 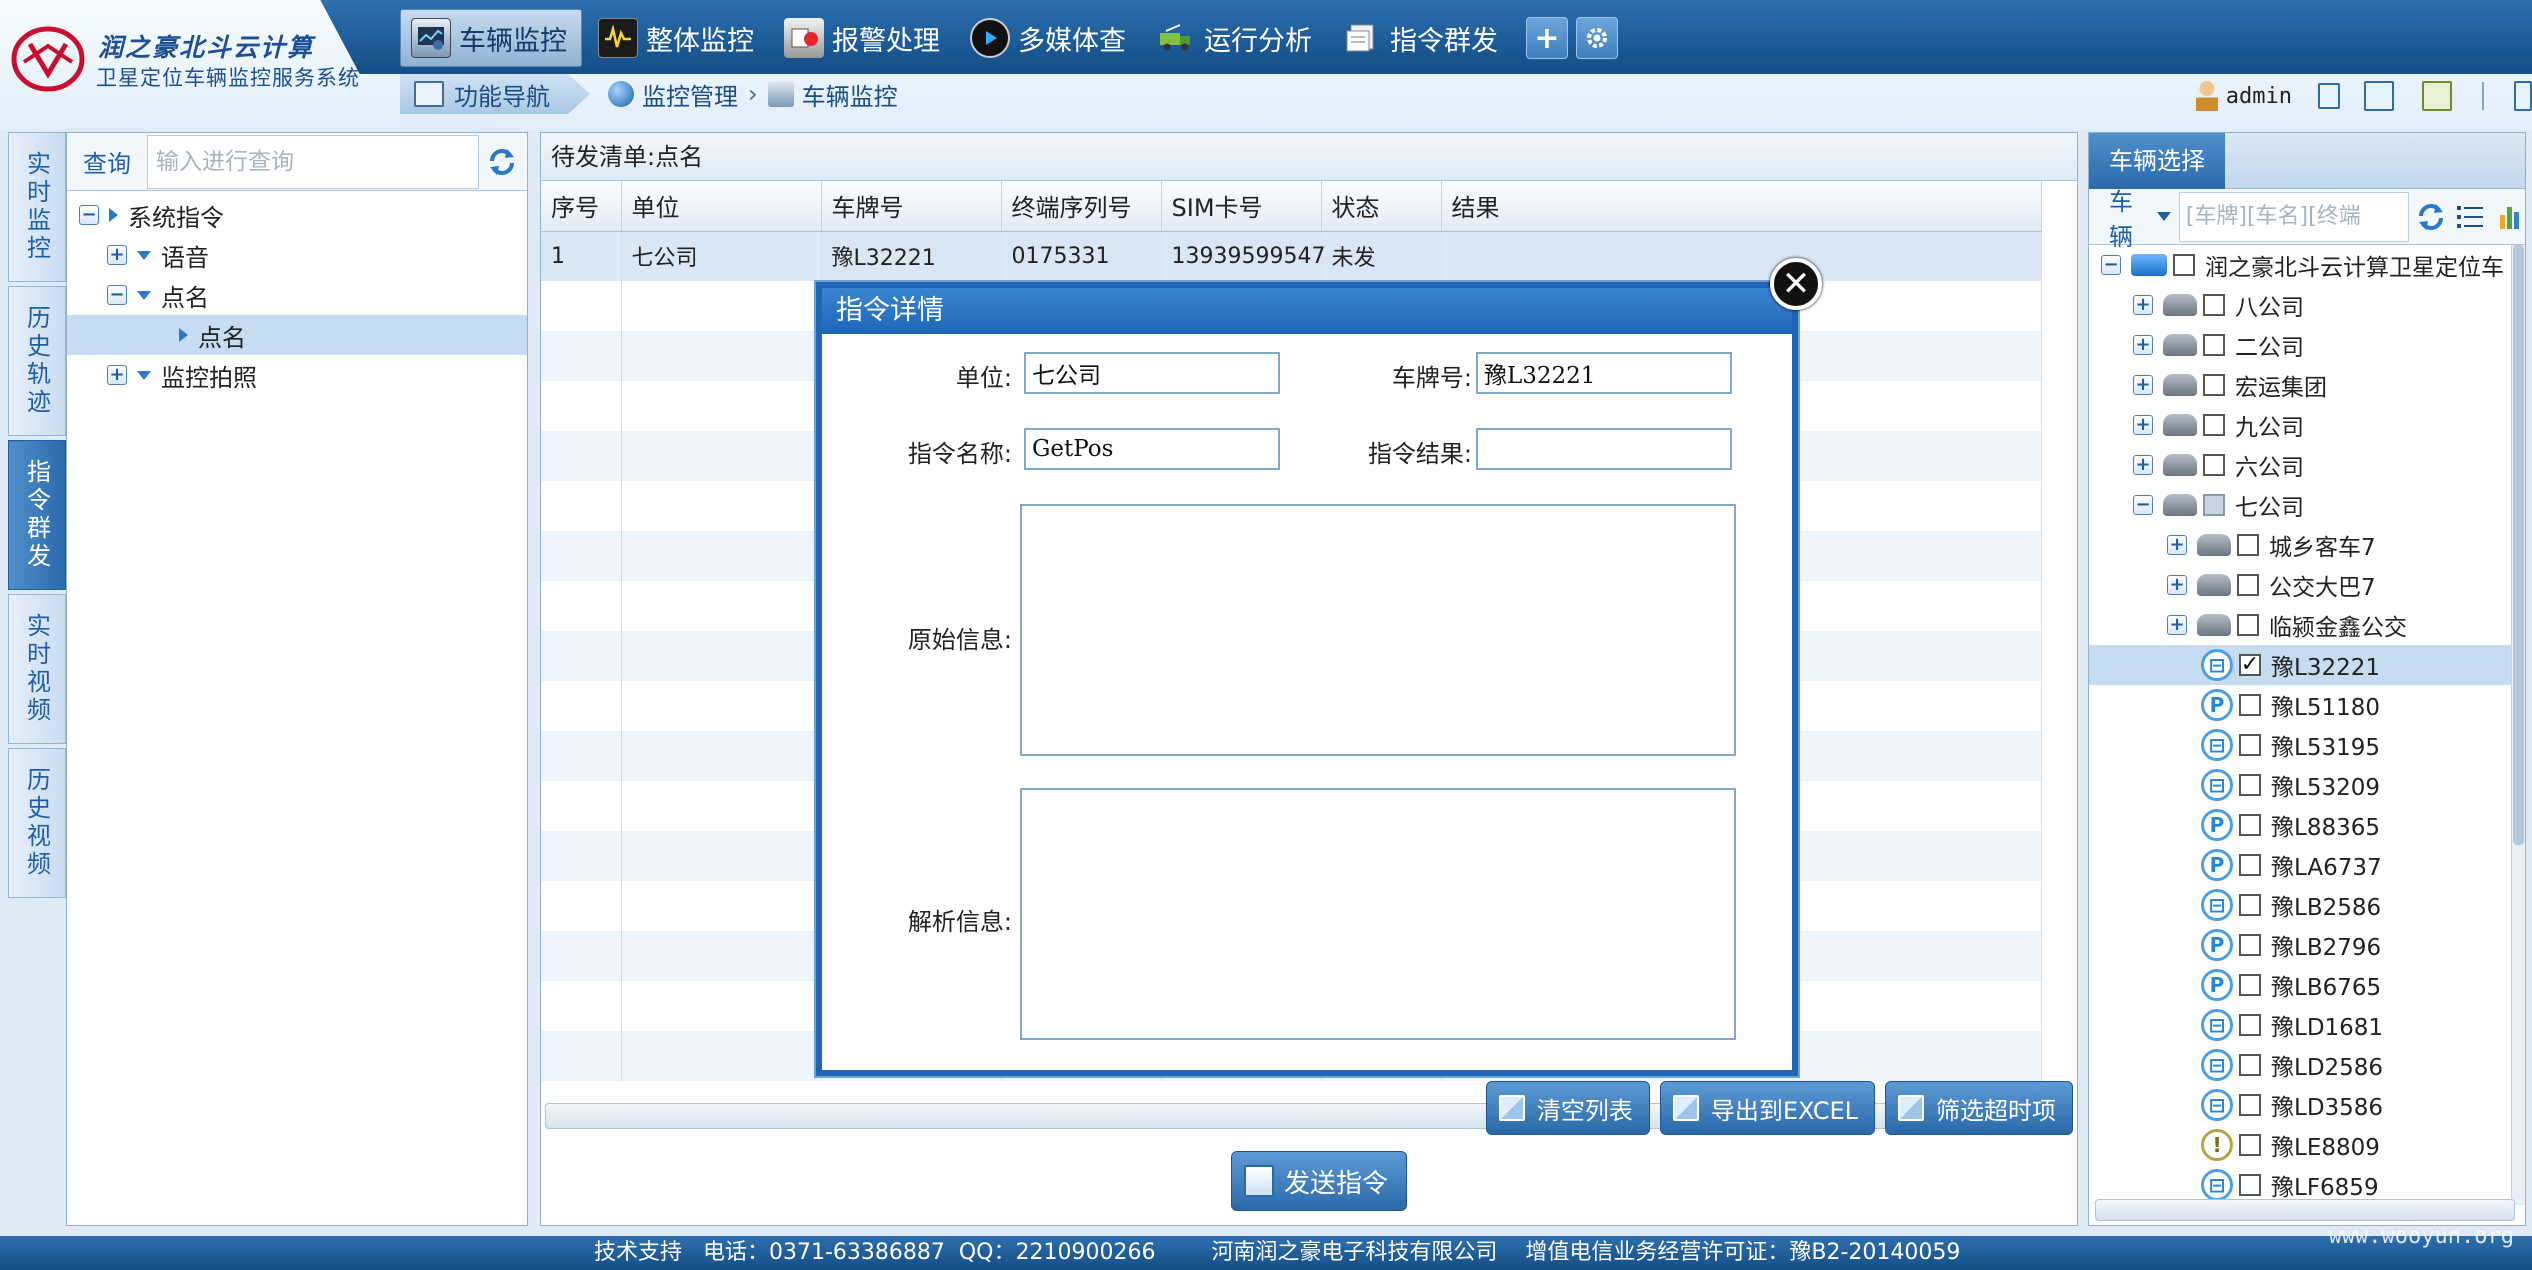 What do you see at coordinates (2518, 545) in the screenshot?
I see `scrollbar-thumb` at bounding box center [2518, 545].